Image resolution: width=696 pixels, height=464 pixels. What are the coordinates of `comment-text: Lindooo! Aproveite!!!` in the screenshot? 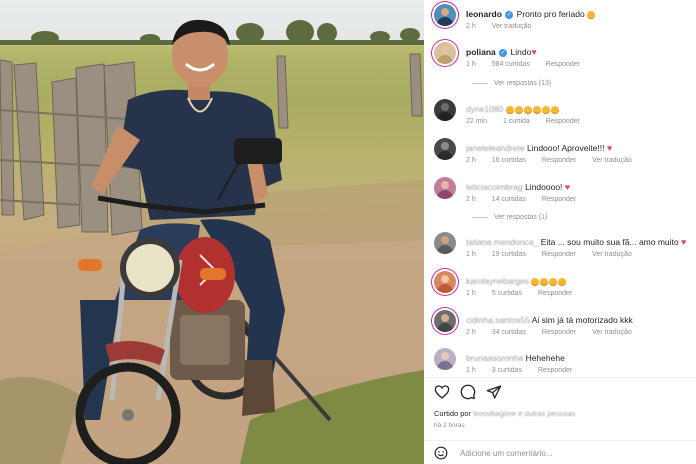 It's located at (565, 148).